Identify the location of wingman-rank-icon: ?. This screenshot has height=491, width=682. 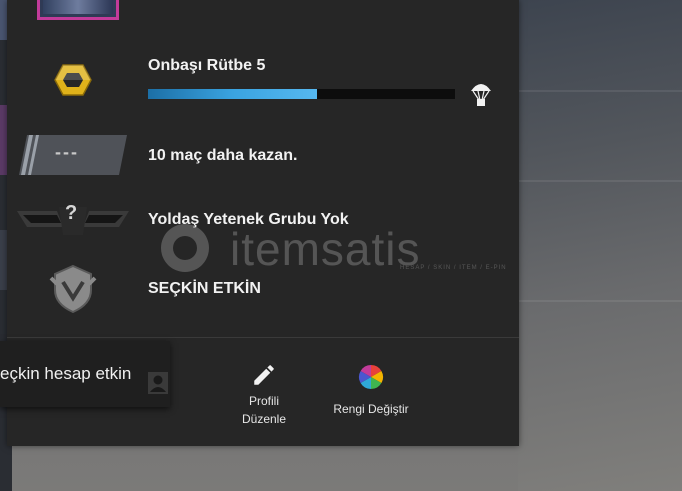
(73, 221).